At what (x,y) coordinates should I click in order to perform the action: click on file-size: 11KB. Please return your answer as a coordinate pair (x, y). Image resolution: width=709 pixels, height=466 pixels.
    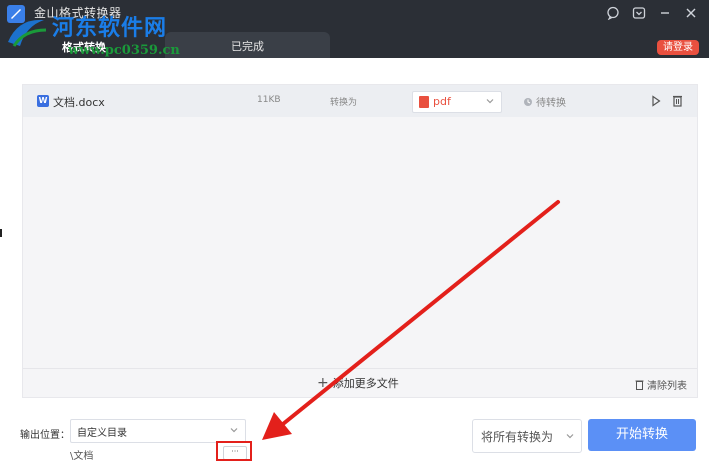
    Looking at the image, I should click on (269, 100).